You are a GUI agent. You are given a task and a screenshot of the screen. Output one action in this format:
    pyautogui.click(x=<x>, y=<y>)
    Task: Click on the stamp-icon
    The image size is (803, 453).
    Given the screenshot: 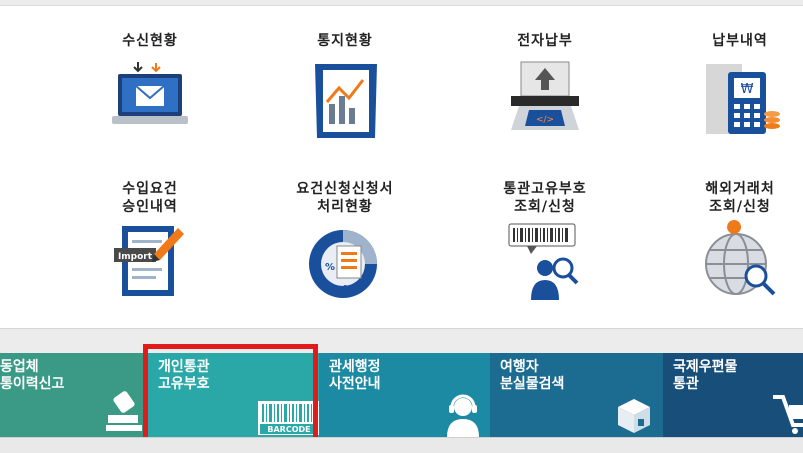 What is the action you would take?
    pyautogui.click(x=124, y=411)
    